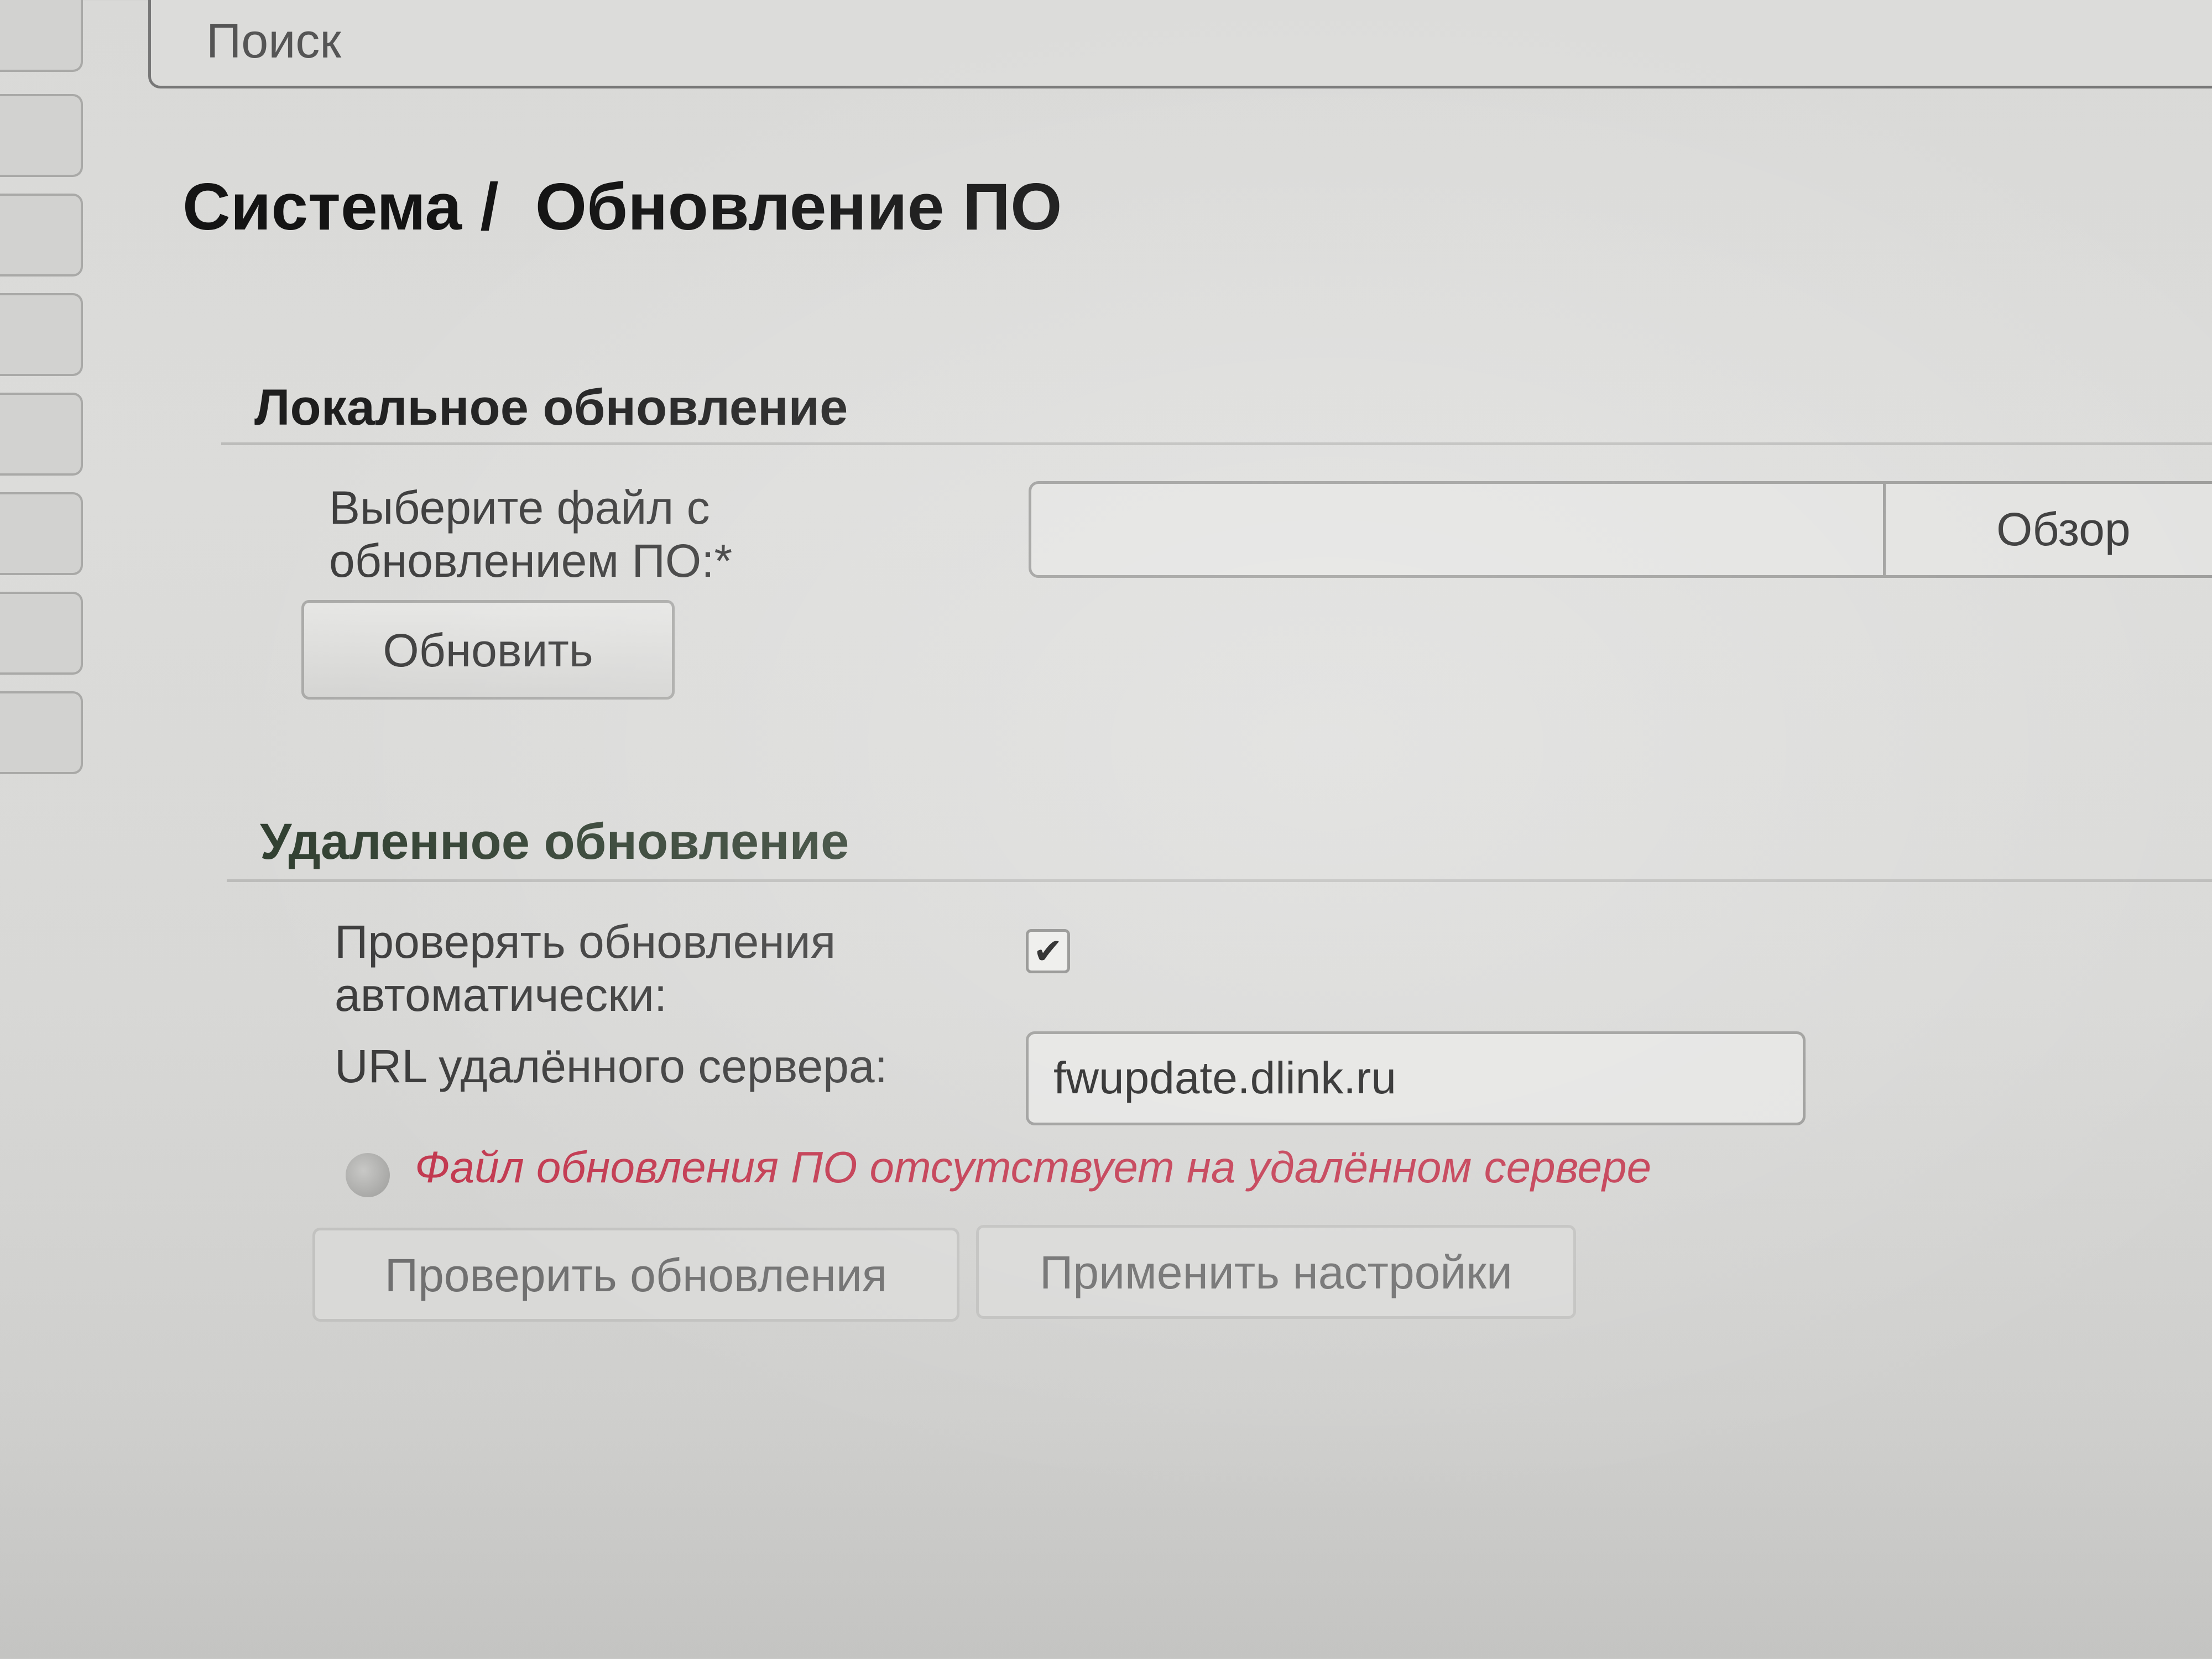 The height and width of the screenshot is (1659, 2212). Describe the element at coordinates (551, 407) in the screenshot. I see `section-title-local-update: Локальное обновление` at that location.